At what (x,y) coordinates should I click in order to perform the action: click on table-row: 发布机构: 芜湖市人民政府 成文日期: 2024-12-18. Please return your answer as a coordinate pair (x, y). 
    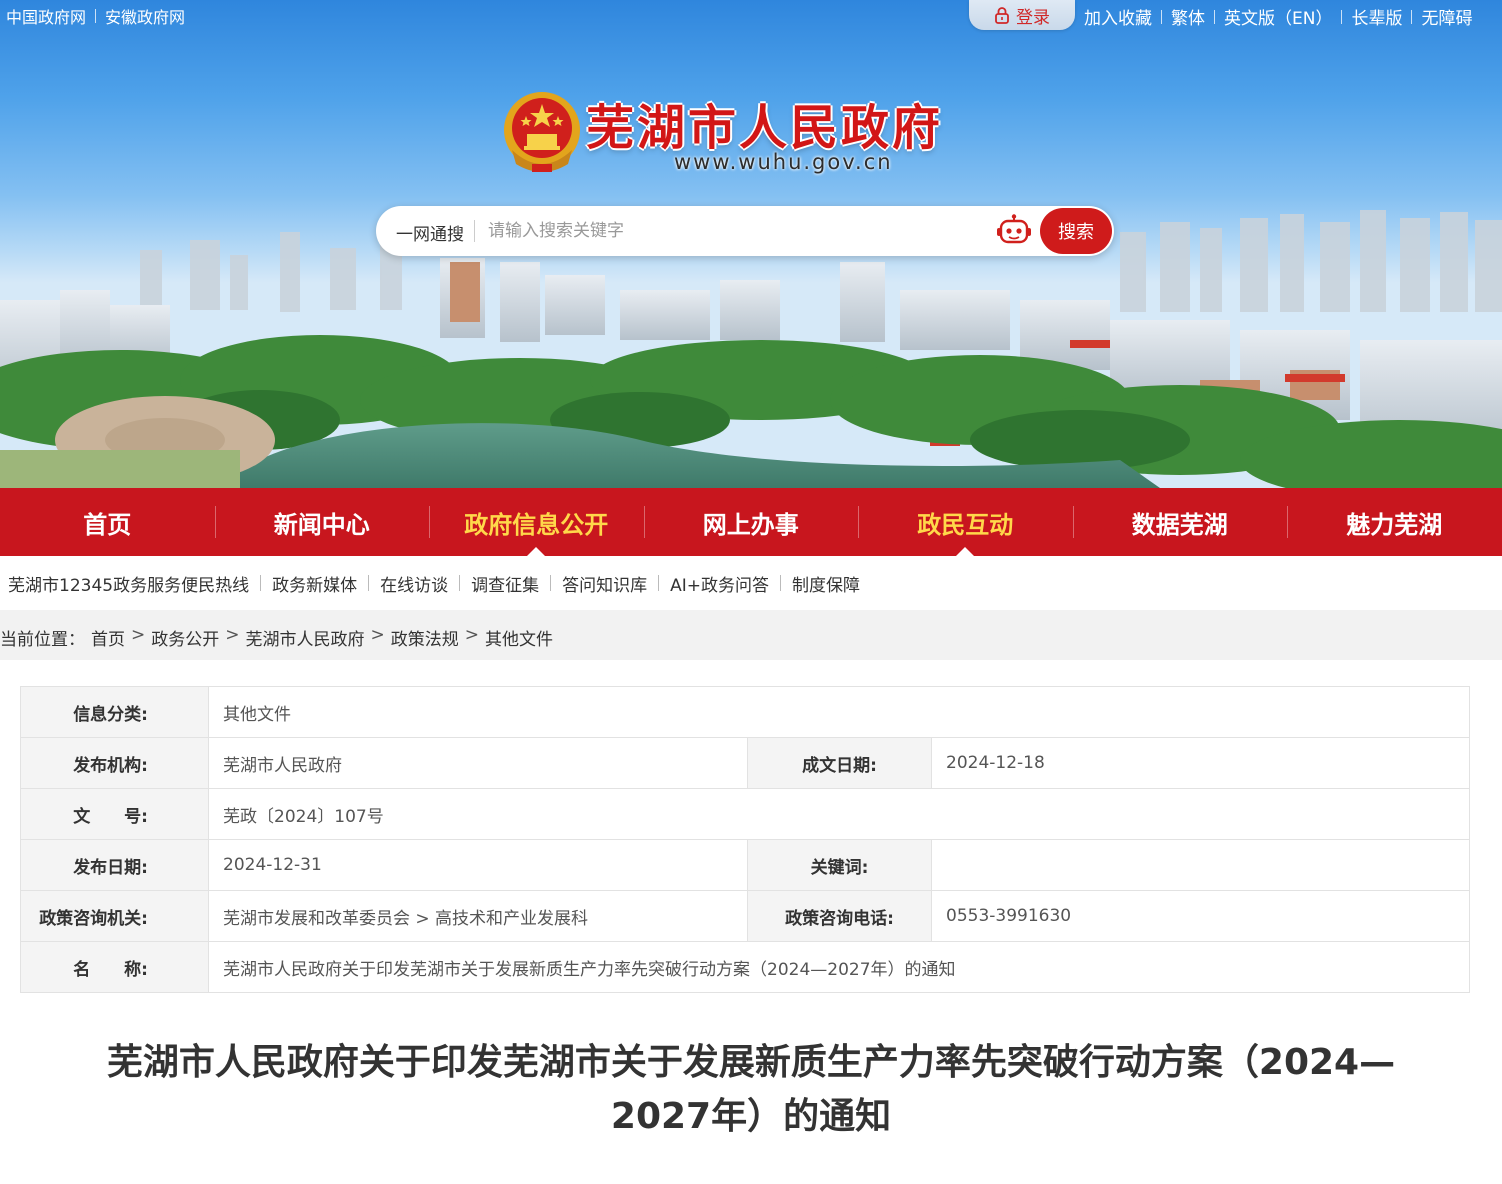
    Looking at the image, I should click on (745, 763).